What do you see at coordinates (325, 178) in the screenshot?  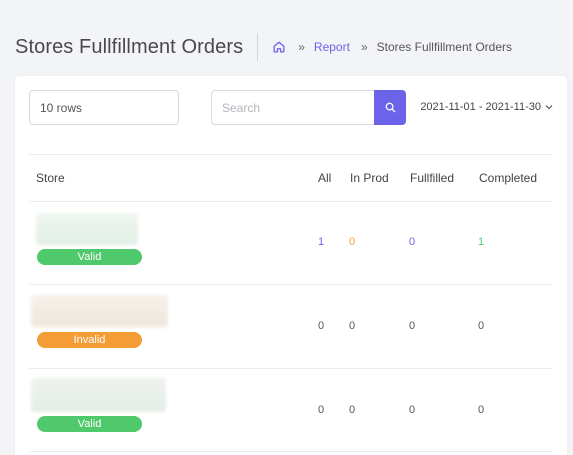 I see `column-header-all: All` at bounding box center [325, 178].